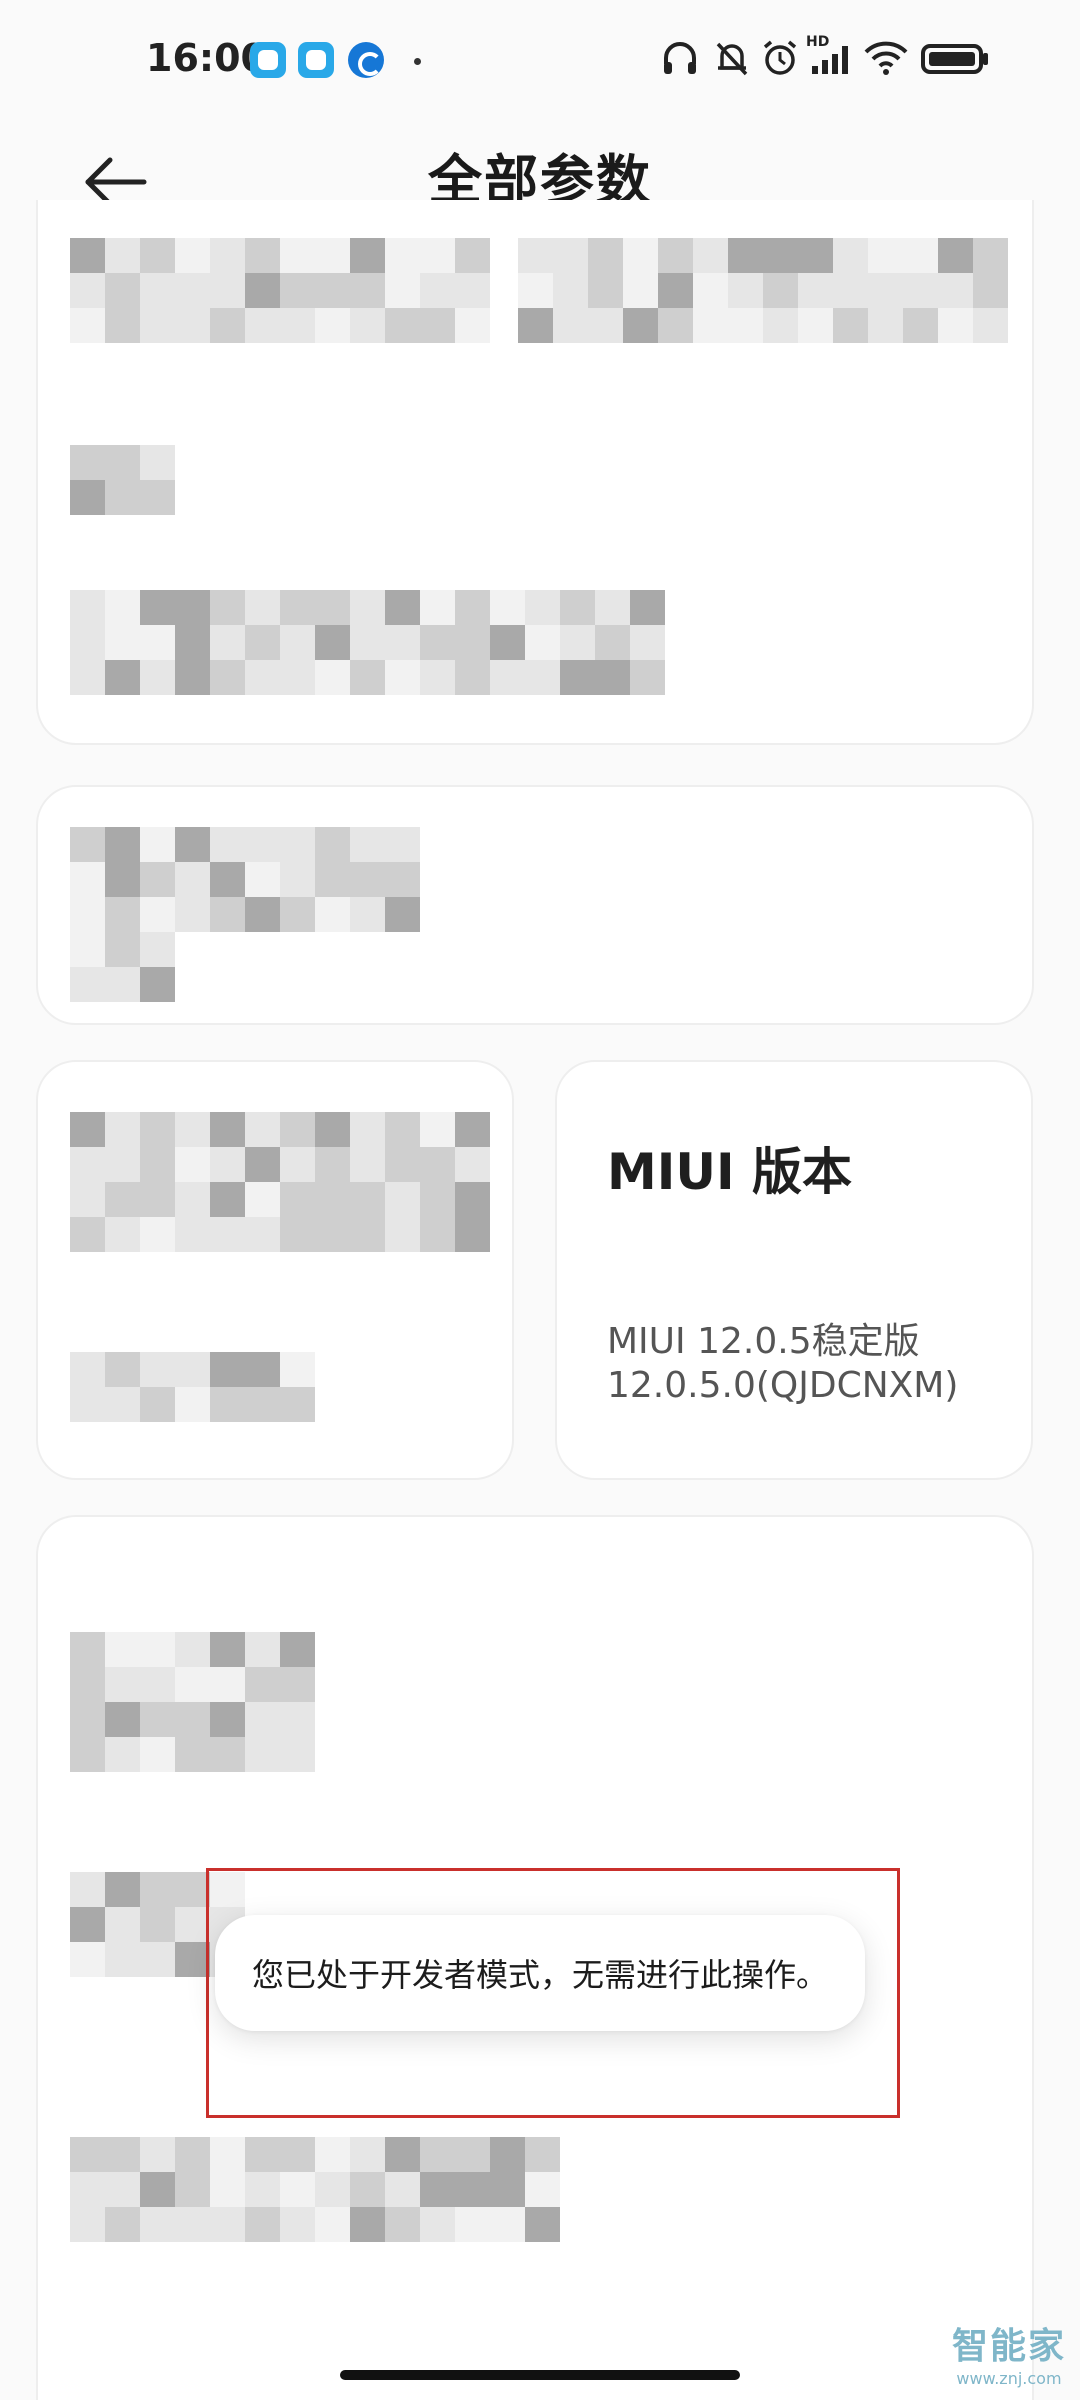 This screenshot has width=1080, height=2400. What do you see at coordinates (794, 1270) in the screenshot?
I see `miui-version-card: MIUI 版本 MIUI 12.0.5稳定版 12.0.5.0(QJDCNXM)` at bounding box center [794, 1270].